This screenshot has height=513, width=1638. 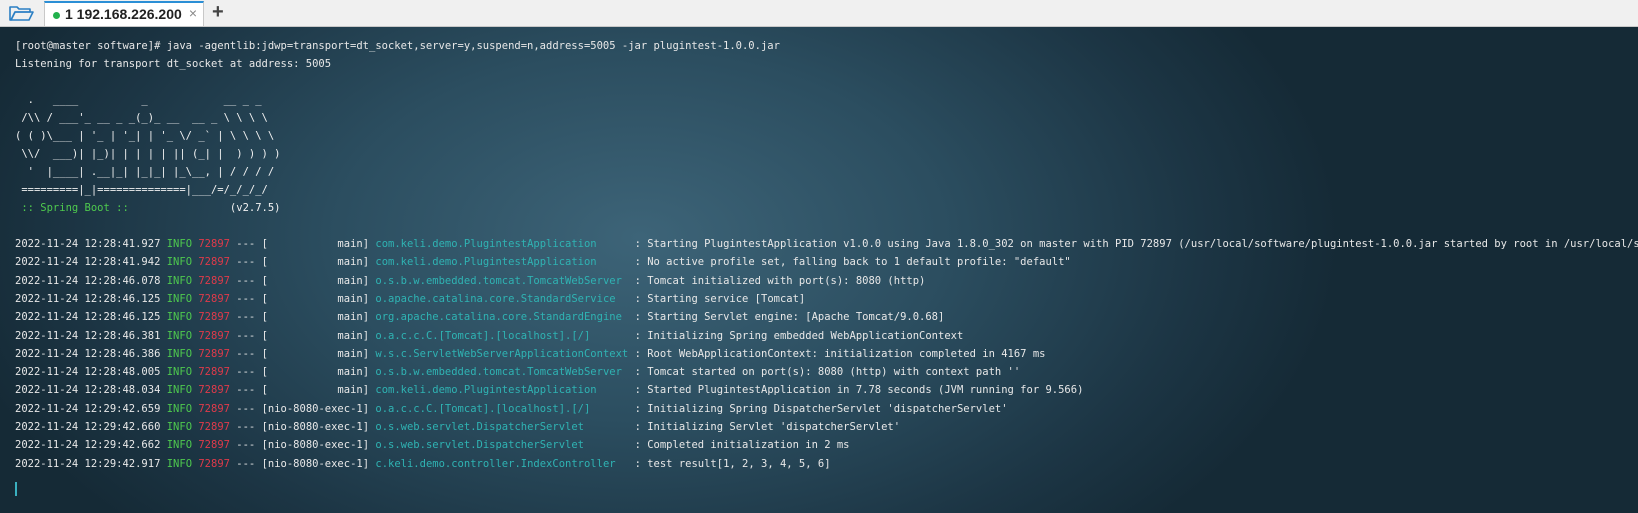 What do you see at coordinates (88, 244) in the screenshot?
I see `log-timestamp: 2022-11-24 12:28:41.927` at bounding box center [88, 244].